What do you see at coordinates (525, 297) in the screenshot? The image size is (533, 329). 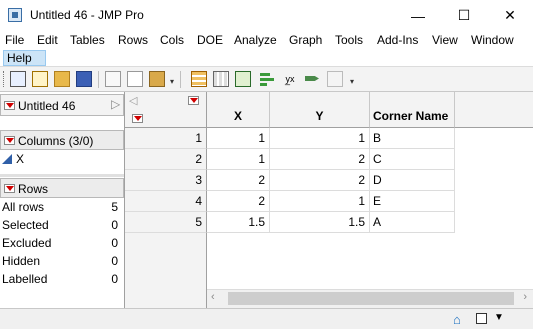 I see `scroll-right-icon: ›` at bounding box center [525, 297].